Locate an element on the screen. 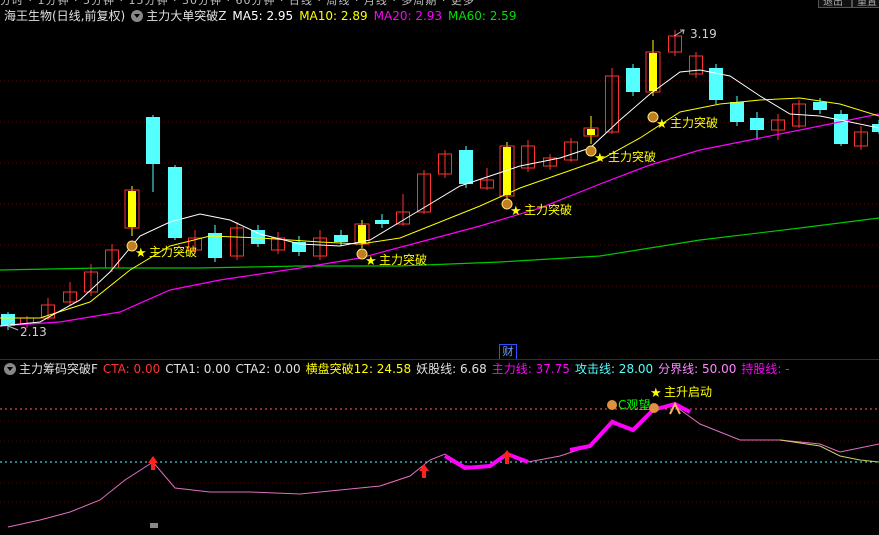 This screenshot has height=535, width=879. demon-line-value: 妖股线: 6.68 is located at coordinates (451, 369).